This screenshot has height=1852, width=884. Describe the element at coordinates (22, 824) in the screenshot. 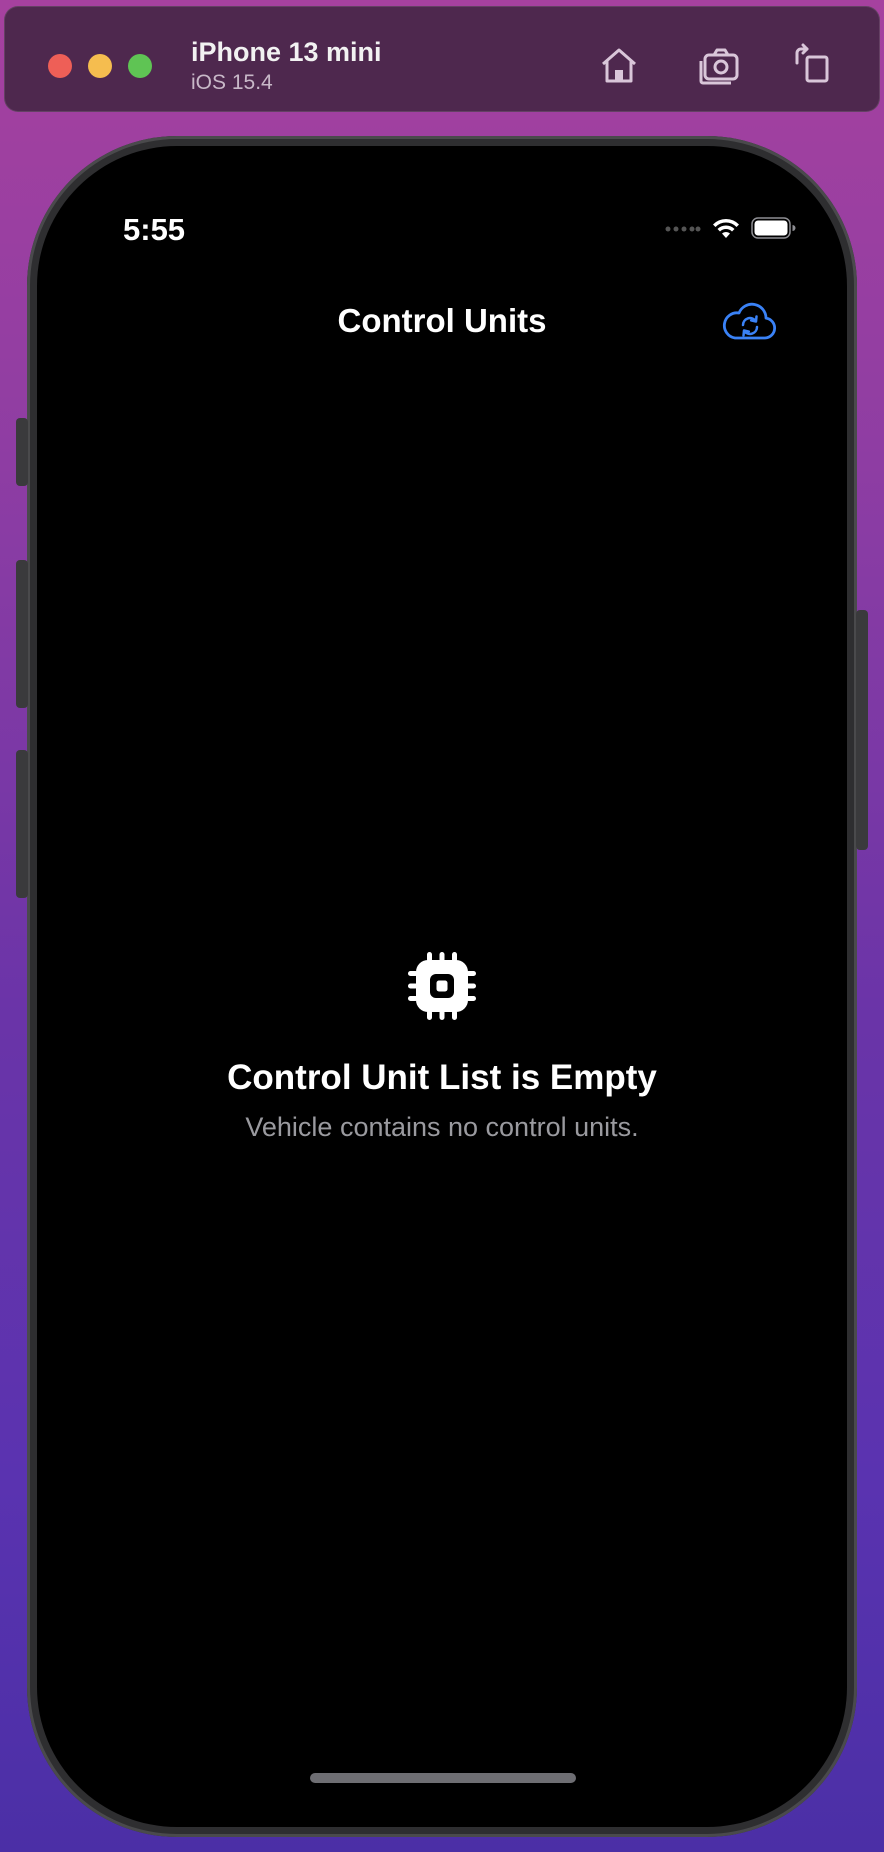

I see `volume-down-button` at that location.